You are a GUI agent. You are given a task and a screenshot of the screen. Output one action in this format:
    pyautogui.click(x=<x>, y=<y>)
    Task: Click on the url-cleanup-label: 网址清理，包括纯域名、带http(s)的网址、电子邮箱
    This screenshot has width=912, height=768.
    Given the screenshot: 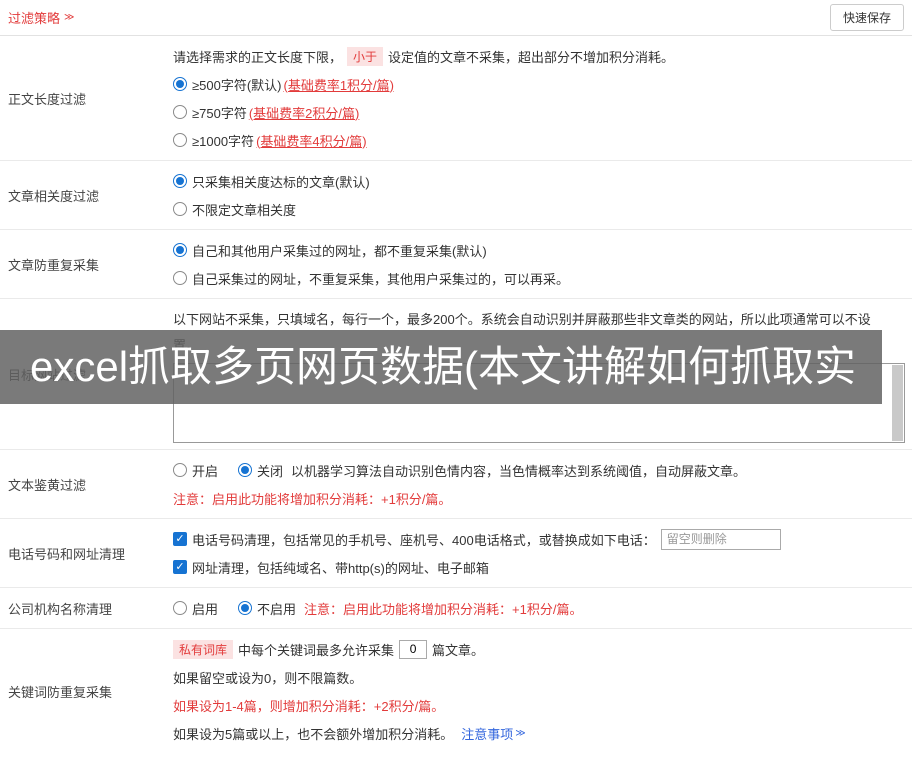 What is the action you would take?
    pyautogui.click(x=340, y=568)
    